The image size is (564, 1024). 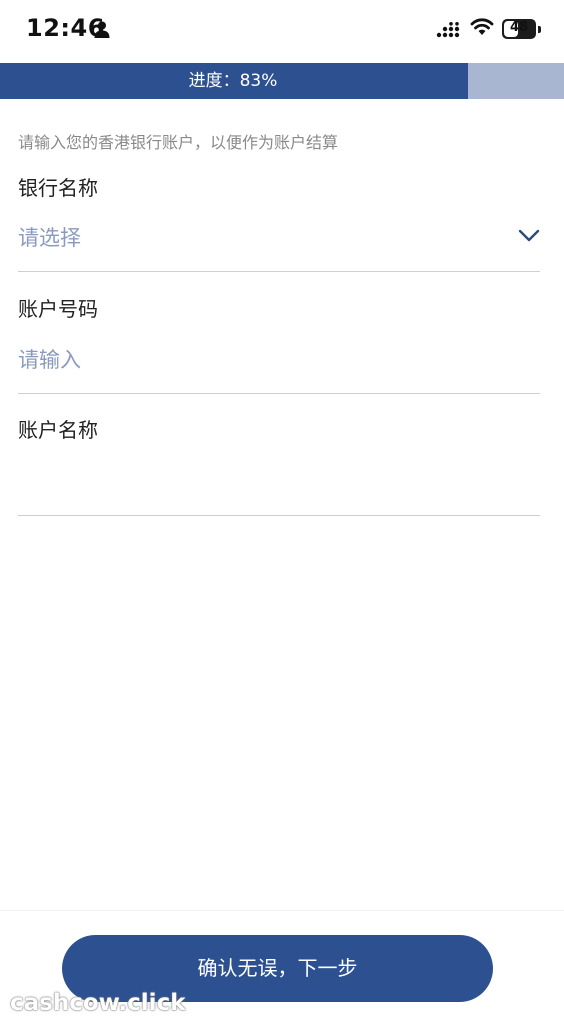 What do you see at coordinates (58, 188) in the screenshot?
I see `bank-name-label: 银行名称` at bounding box center [58, 188].